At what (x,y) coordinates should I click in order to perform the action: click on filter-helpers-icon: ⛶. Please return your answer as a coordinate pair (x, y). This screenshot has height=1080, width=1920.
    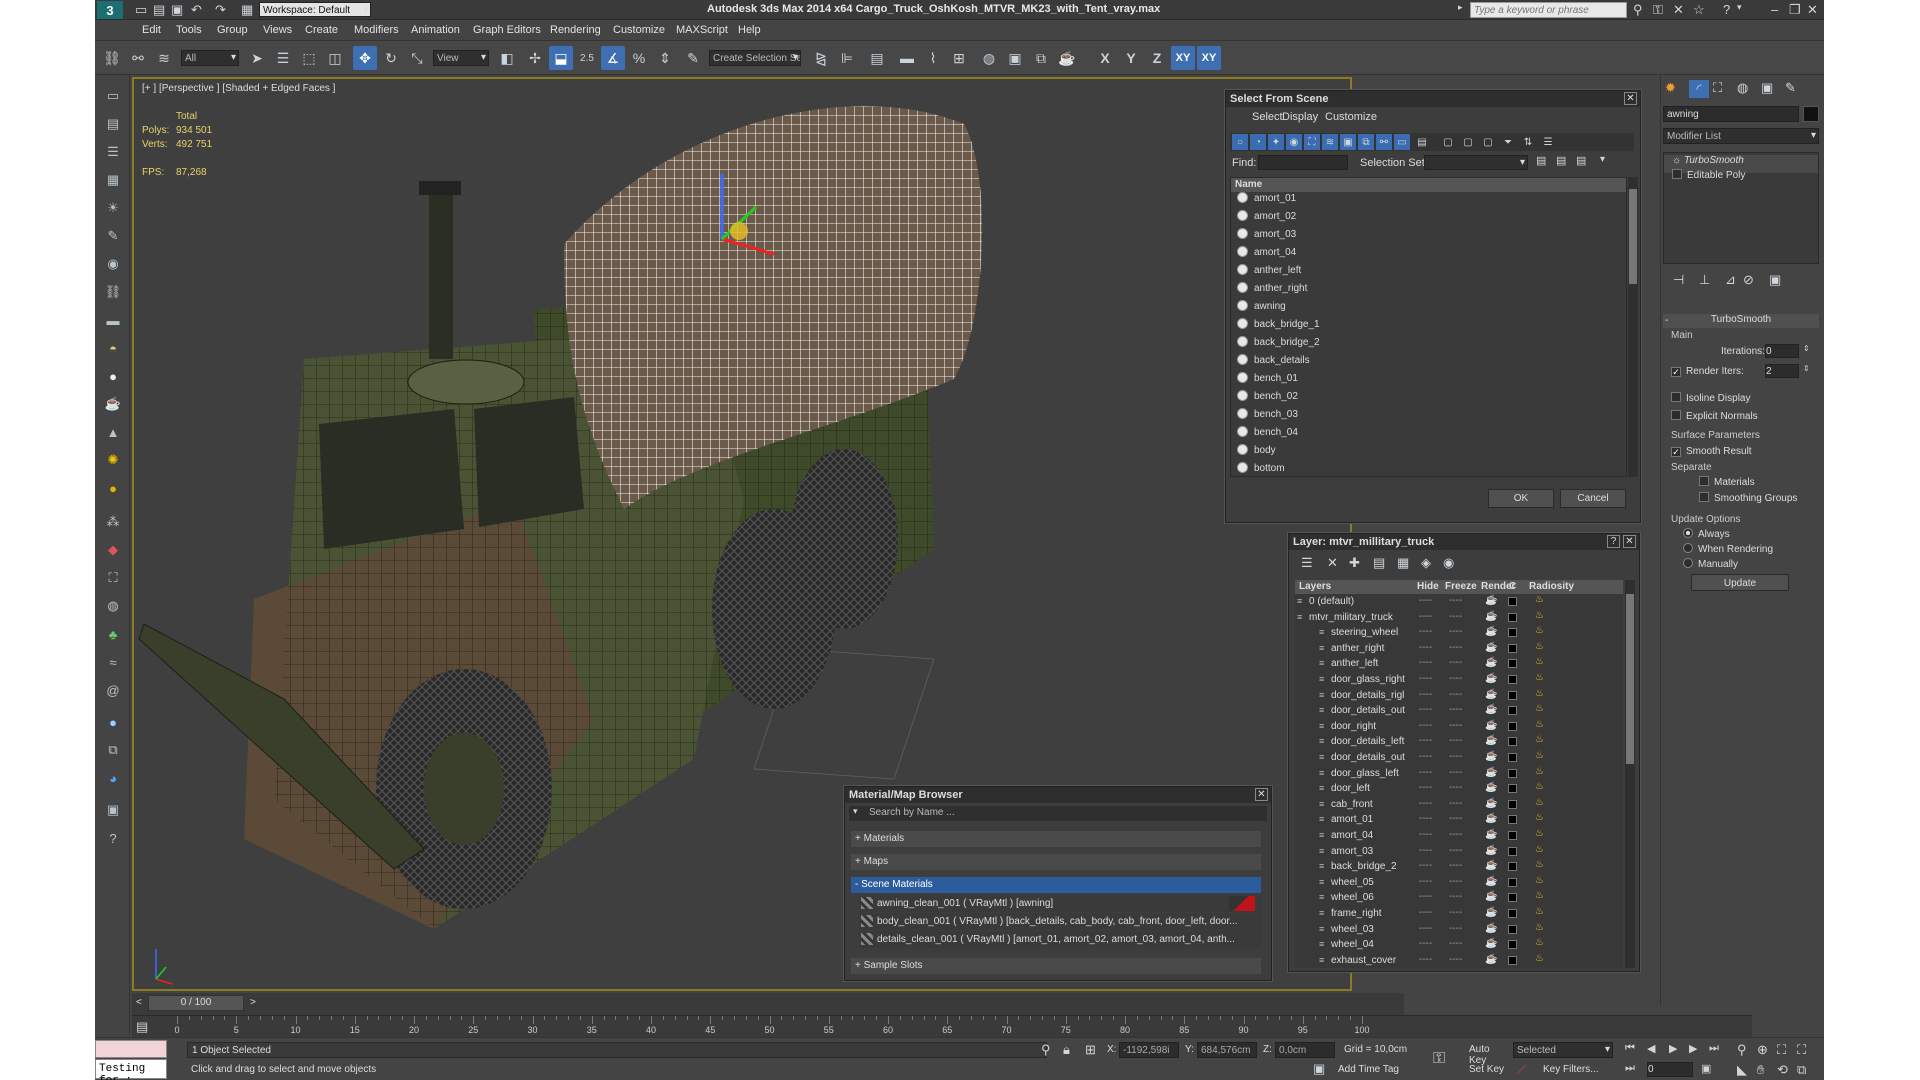
    Looking at the image, I should click on (1312, 142).